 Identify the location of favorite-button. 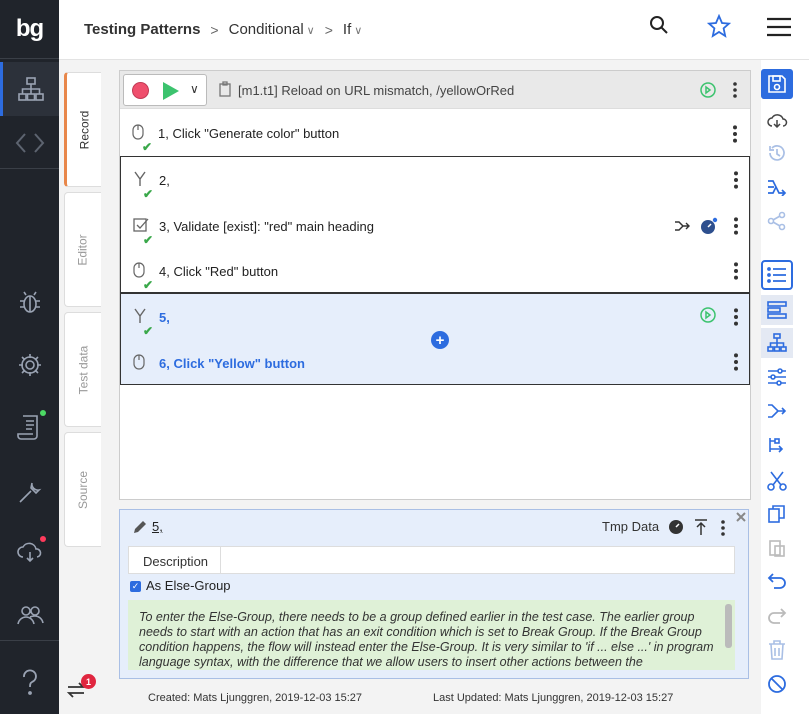
(719, 27).